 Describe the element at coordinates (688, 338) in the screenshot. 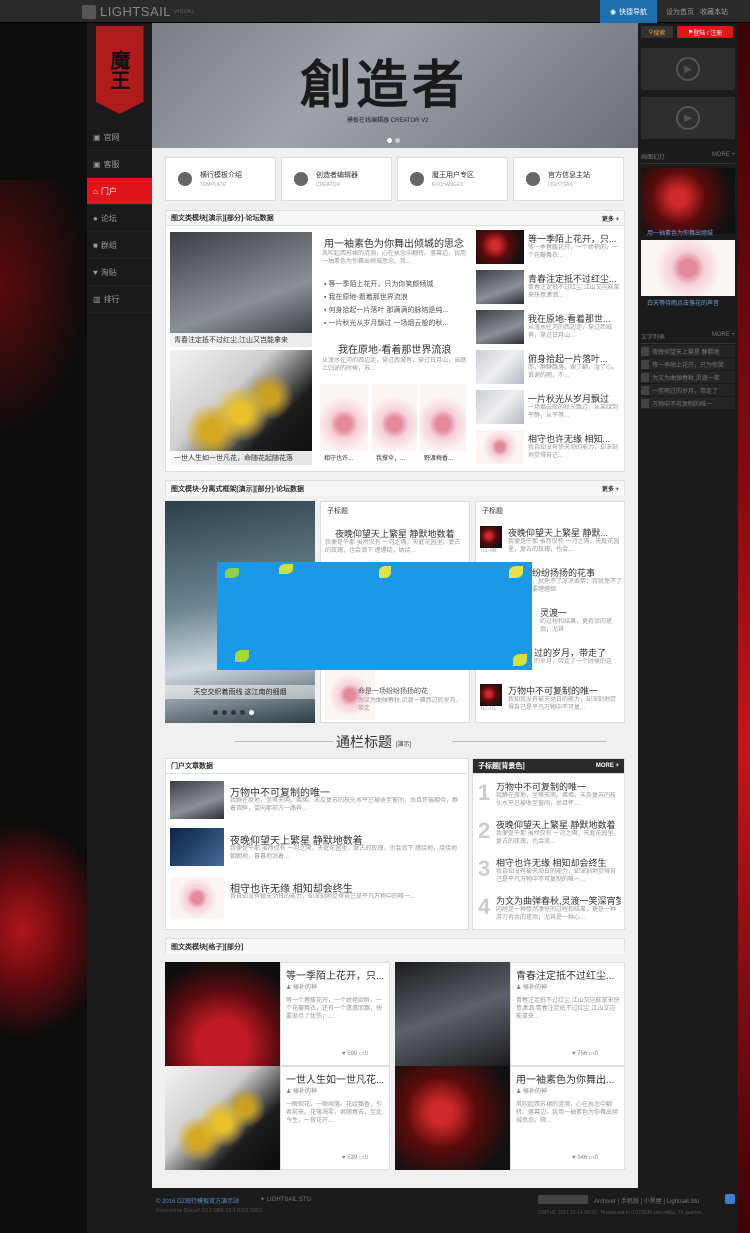

I see `text-list-header: 文字列表 MORE +` at that location.